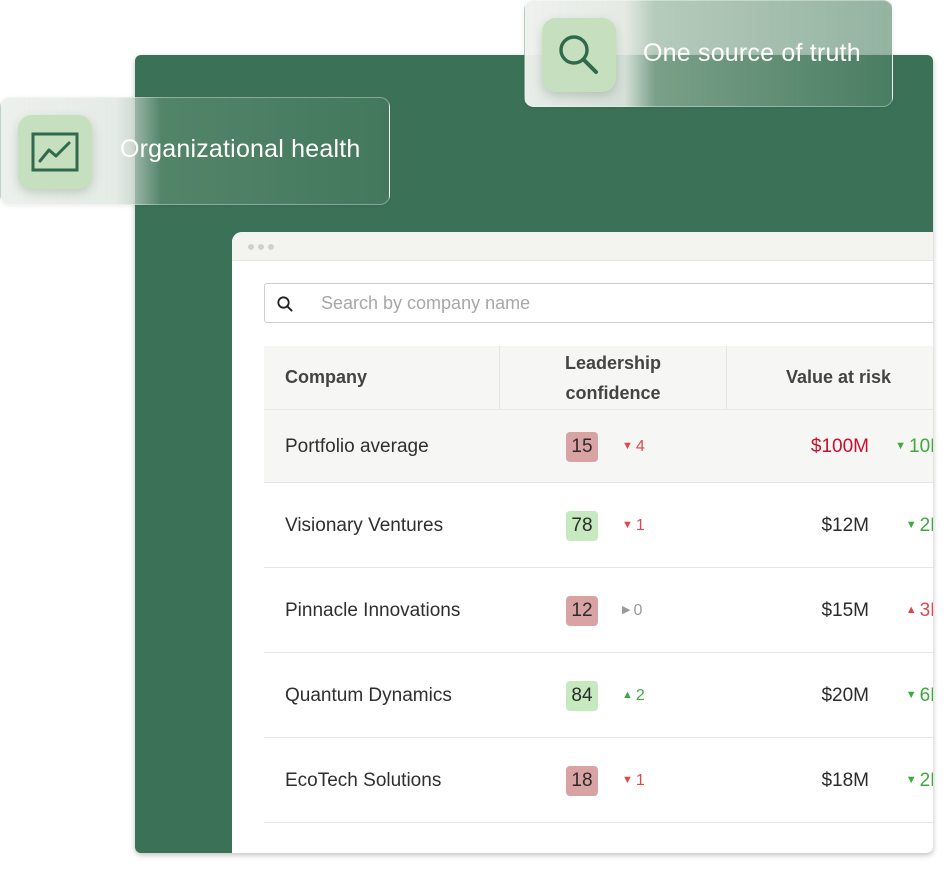 Image resolution: width=950 pixels, height=875 pixels. I want to click on value-at-risk-delta: ▼10M, so click(914, 447).